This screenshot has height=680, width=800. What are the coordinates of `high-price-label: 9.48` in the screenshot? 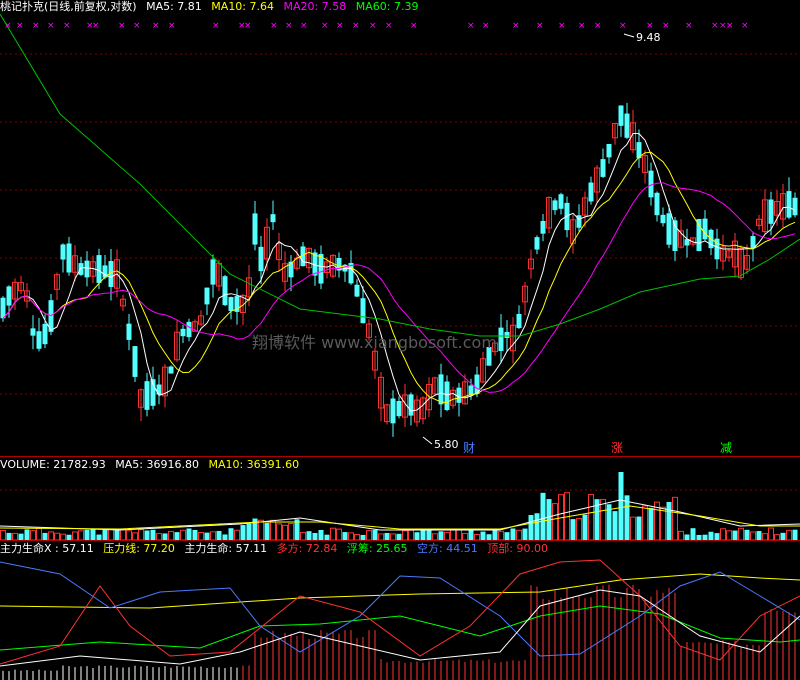 It's located at (648, 37).